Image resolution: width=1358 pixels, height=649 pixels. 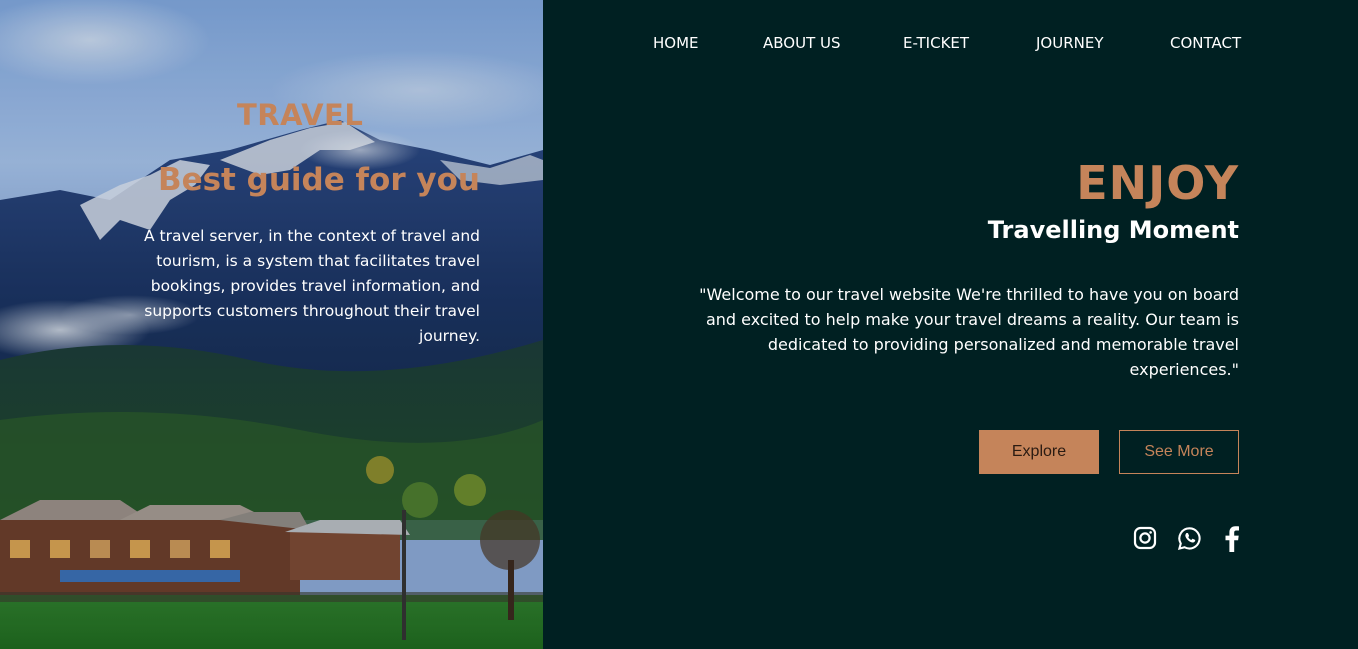 What do you see at coordinates (1146, 539) in the screenshot?
I see `instagram-icon` at bounding box center [1146, 539].